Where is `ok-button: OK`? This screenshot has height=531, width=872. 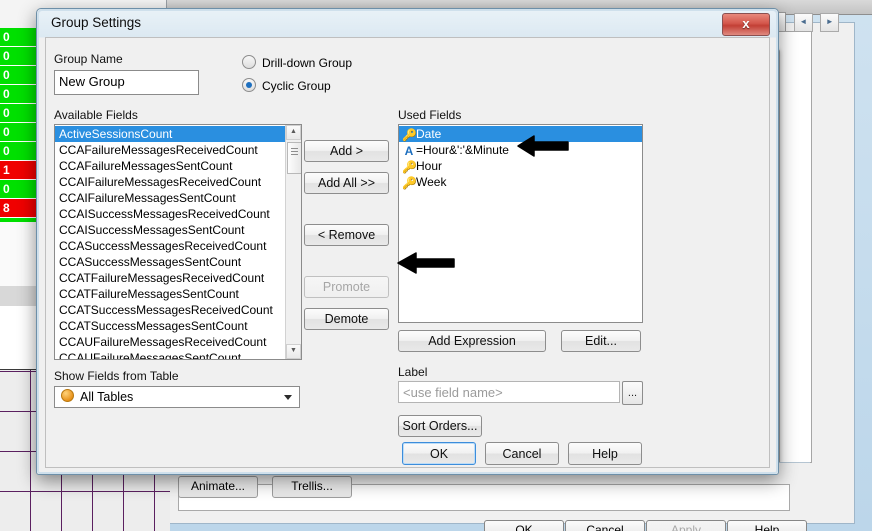
ok-button: OK is located at coordinates (439, 453).